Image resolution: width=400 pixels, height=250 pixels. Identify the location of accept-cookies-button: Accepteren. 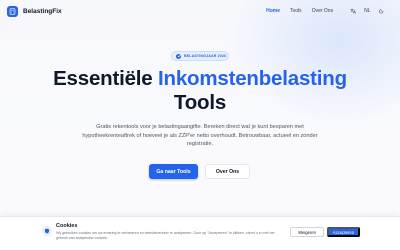
(343, 232).